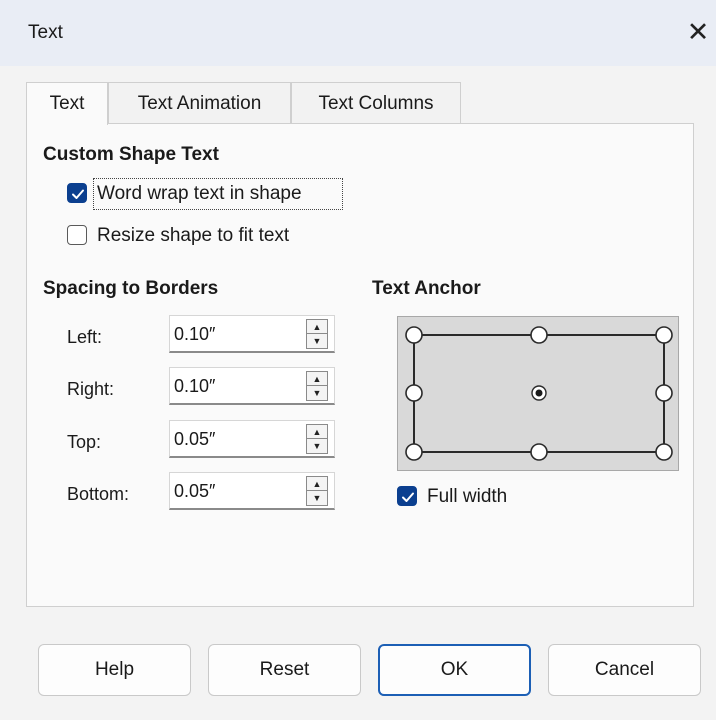 Image resolution: width=716 pixels, height=720 pixels. I want to click on anchor-bottom-center, so click(539, 452).